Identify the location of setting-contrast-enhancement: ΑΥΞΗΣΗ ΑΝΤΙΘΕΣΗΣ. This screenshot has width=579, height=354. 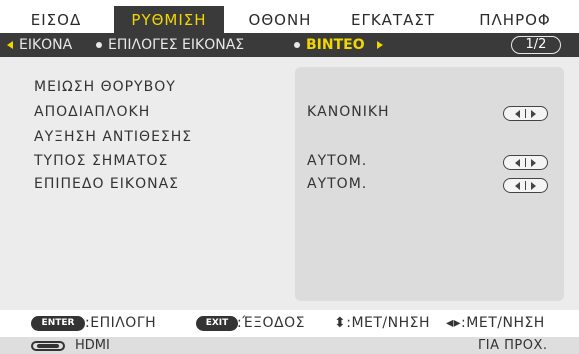
(113, 137).